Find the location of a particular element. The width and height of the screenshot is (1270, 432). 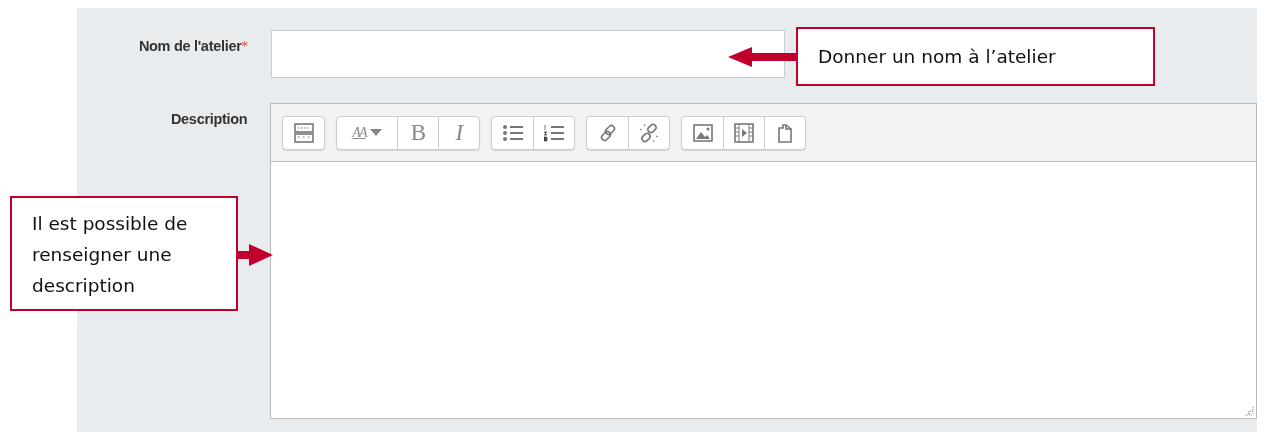

file-icon is located at coordinates (785, 132).